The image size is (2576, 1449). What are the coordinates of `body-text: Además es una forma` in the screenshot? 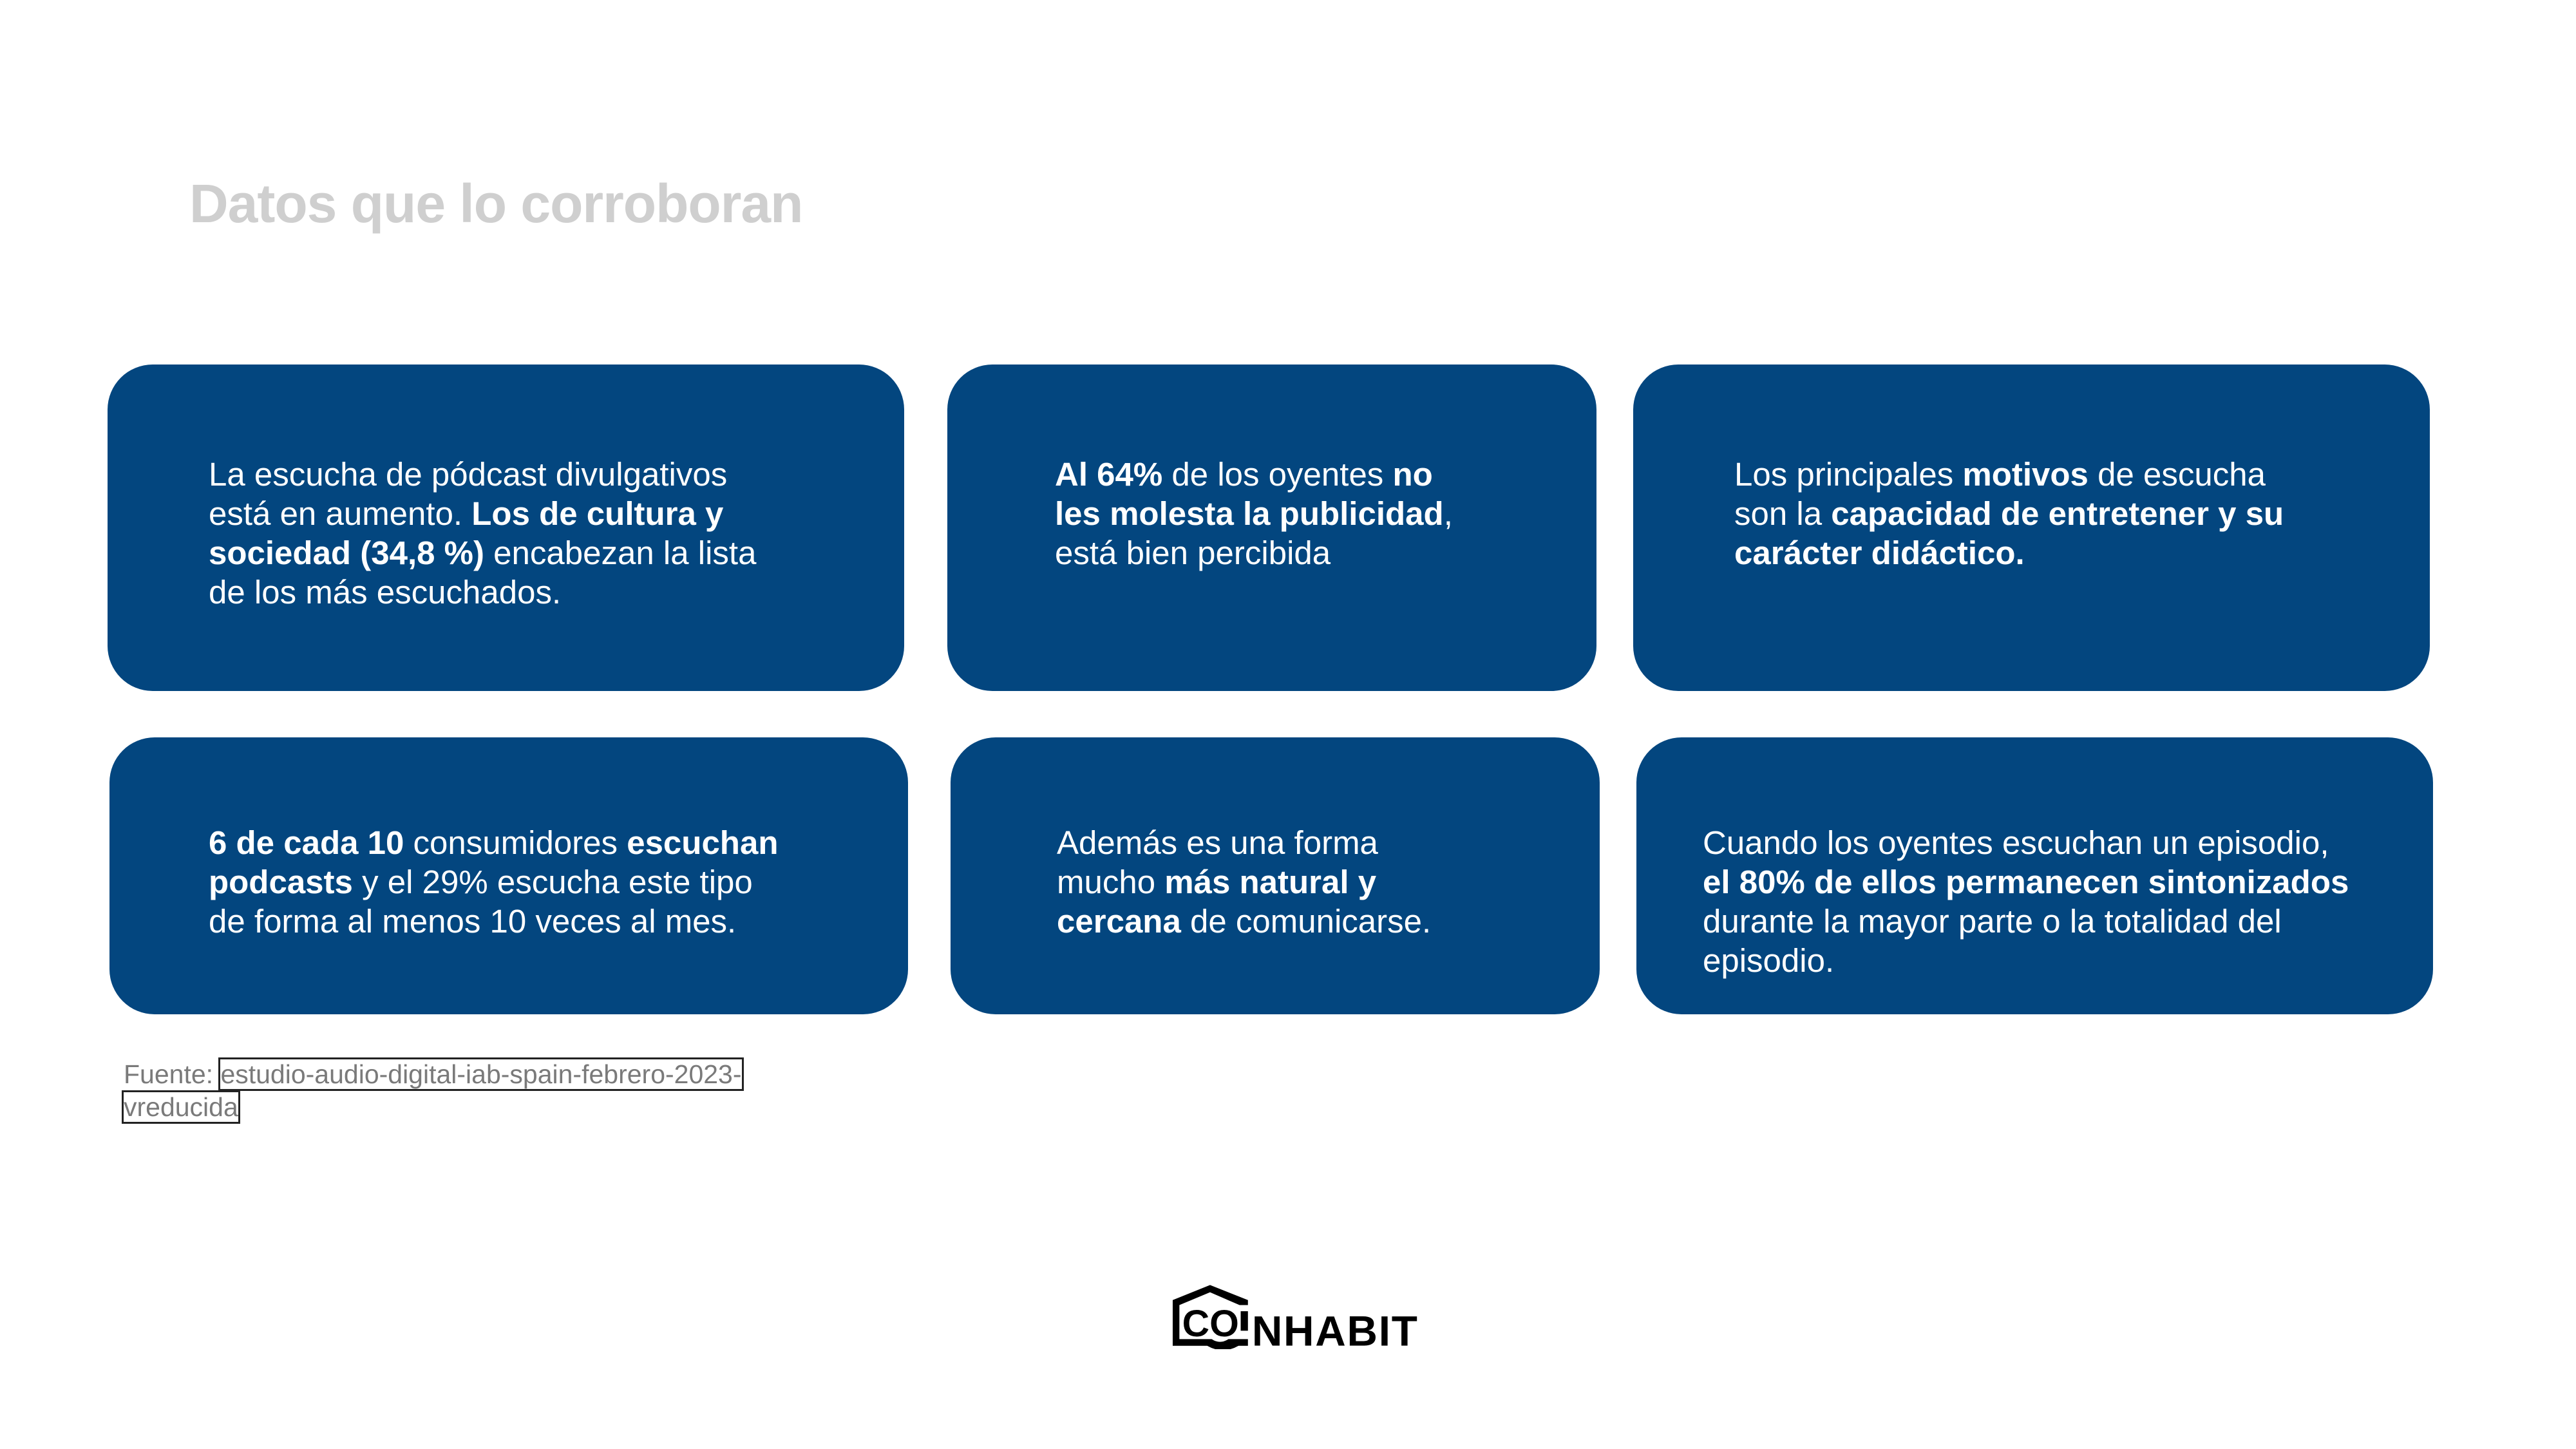 It's located at (1218, 843).